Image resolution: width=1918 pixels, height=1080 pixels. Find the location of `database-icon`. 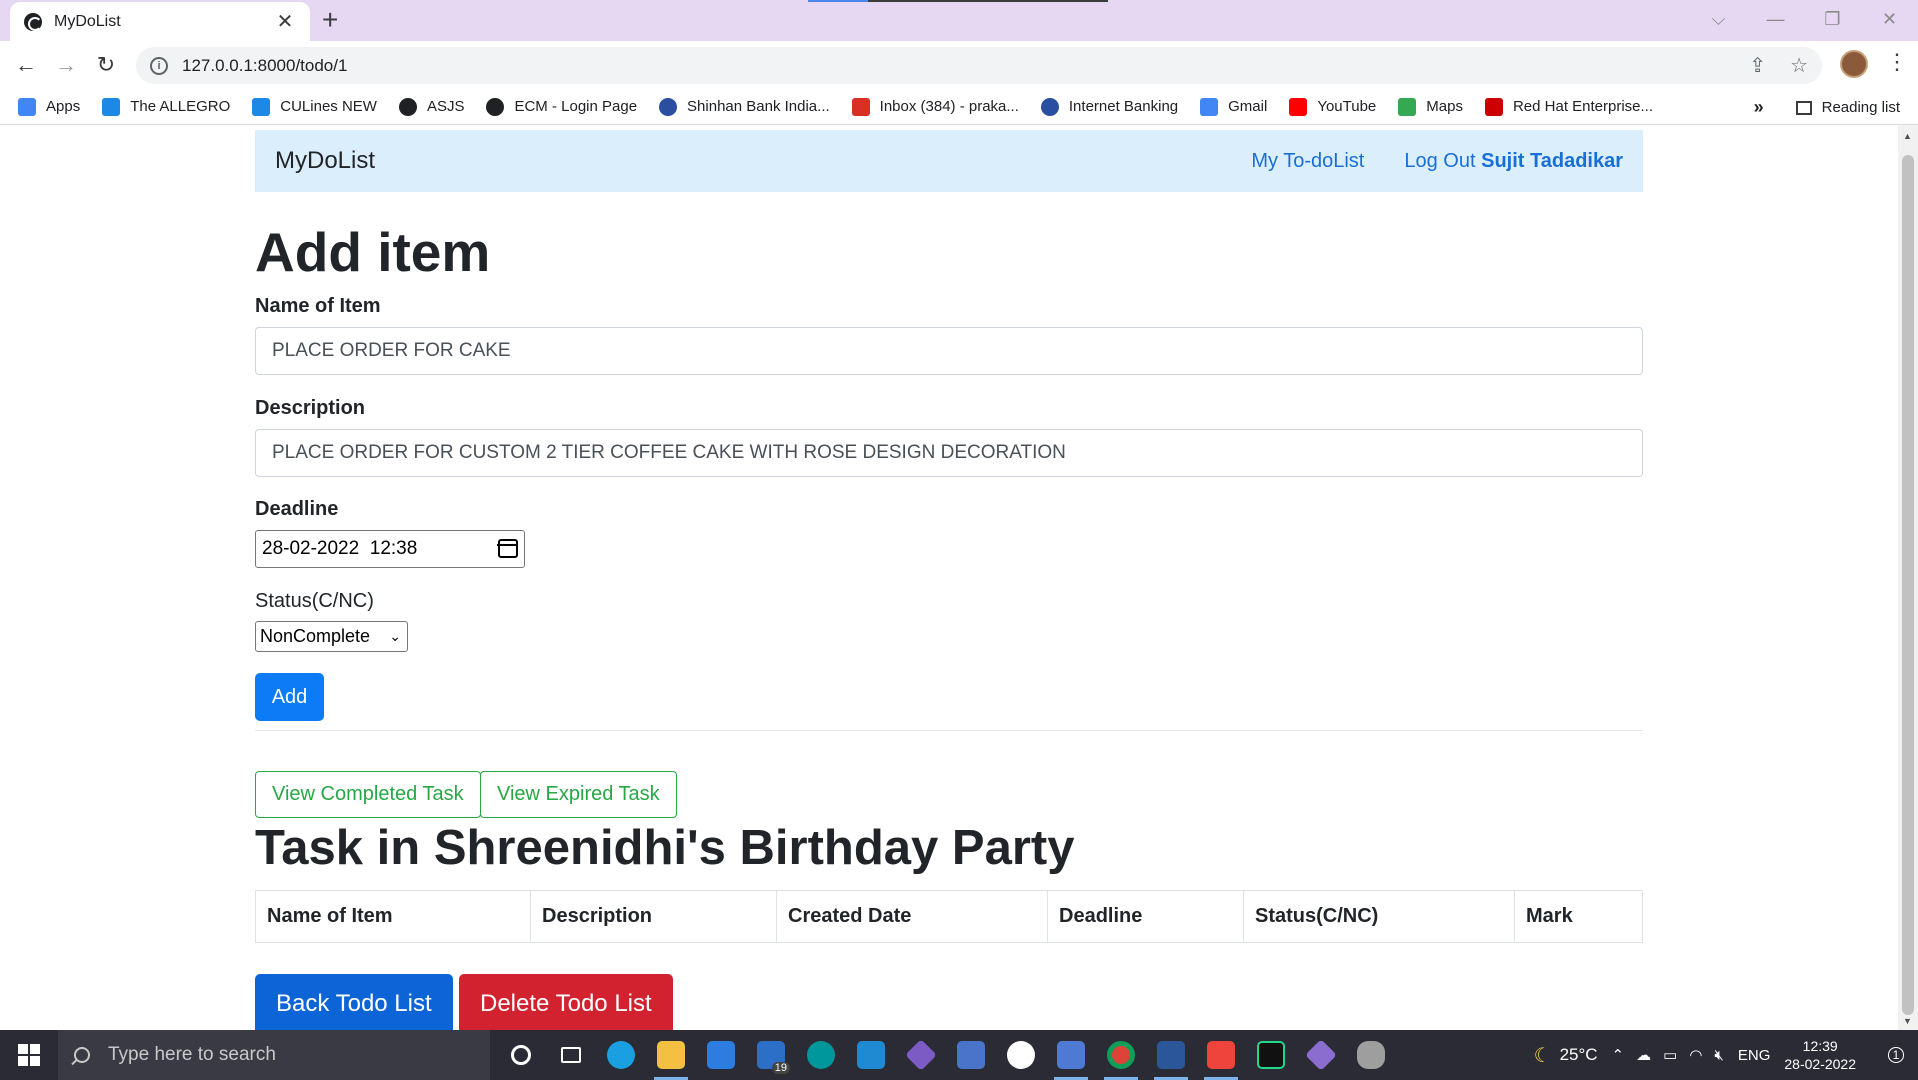

database-icon is located at coordinates (1371, 1055).